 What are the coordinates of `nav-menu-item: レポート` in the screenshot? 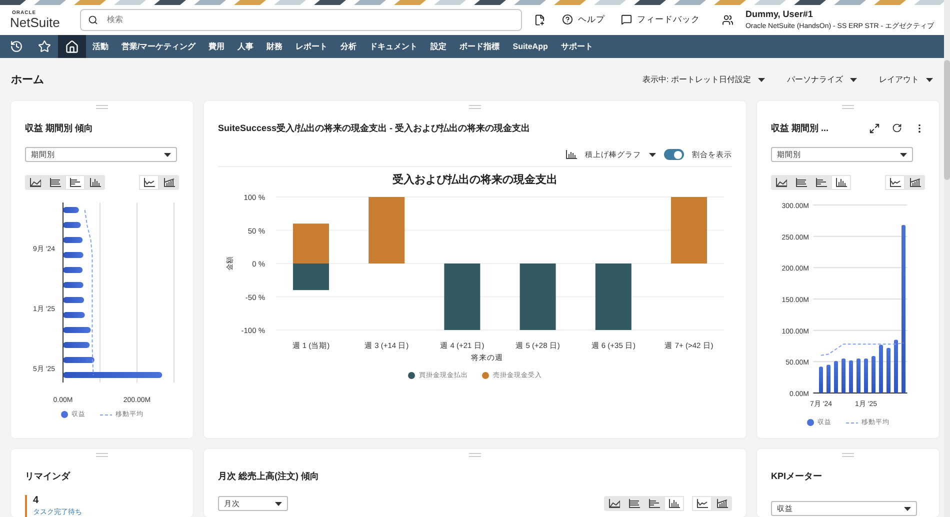 It's located at (311, 46).